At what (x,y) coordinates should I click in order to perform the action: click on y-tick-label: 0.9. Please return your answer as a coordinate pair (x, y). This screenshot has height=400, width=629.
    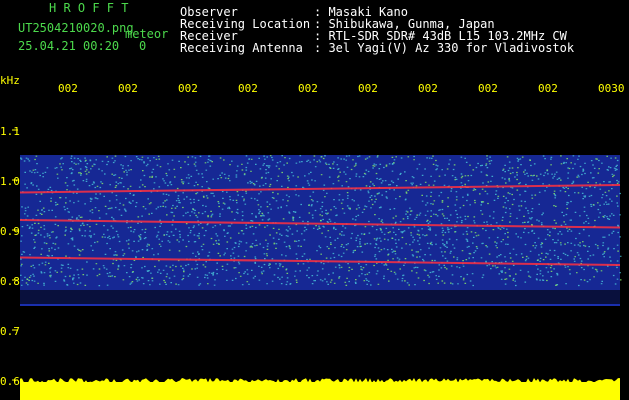
    Looking at the image, I should click on (10, 231).